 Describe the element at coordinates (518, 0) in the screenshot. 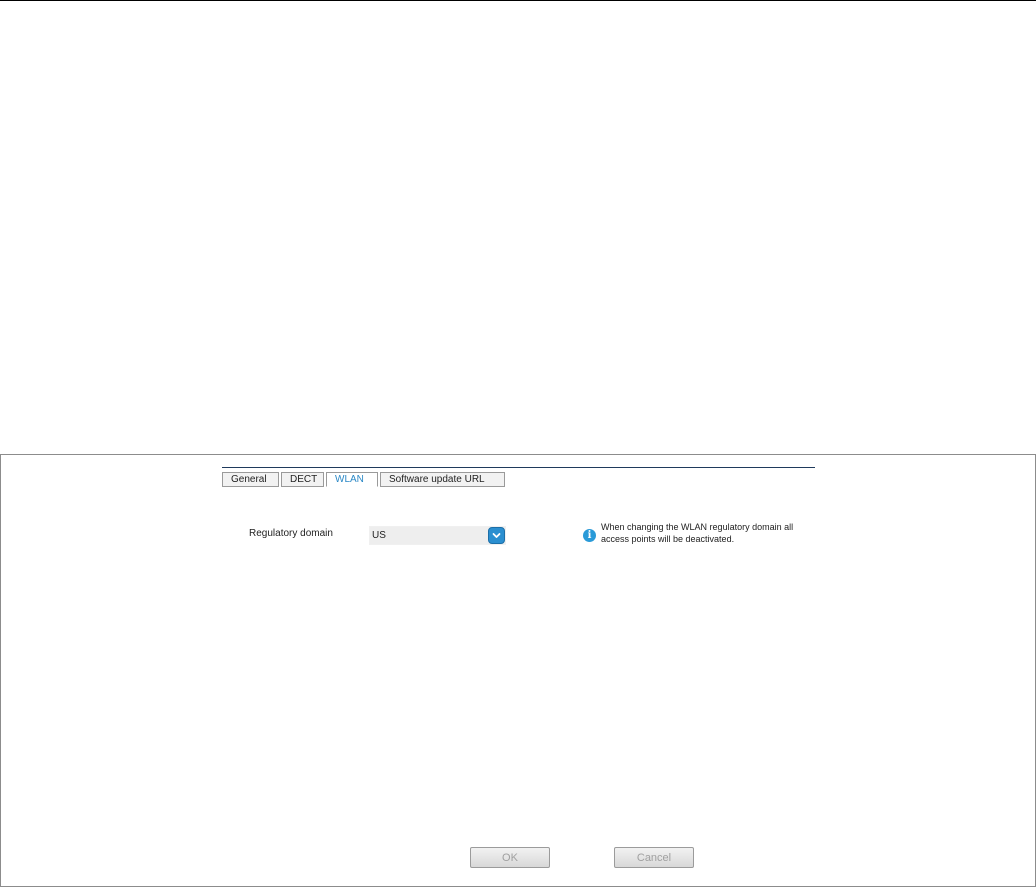

I see `top-divider` at that location.